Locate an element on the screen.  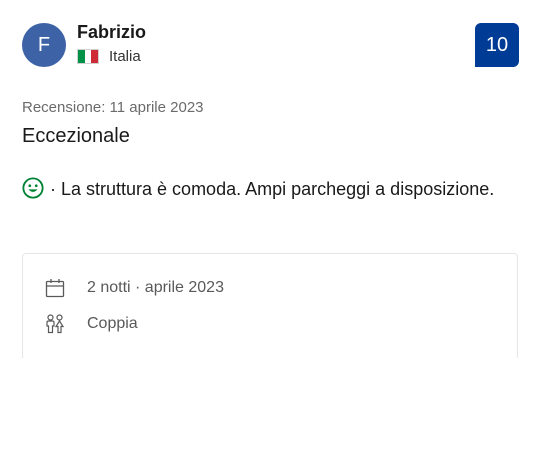
traveler-type-text: Coppia is located at coordinates (112, 323).